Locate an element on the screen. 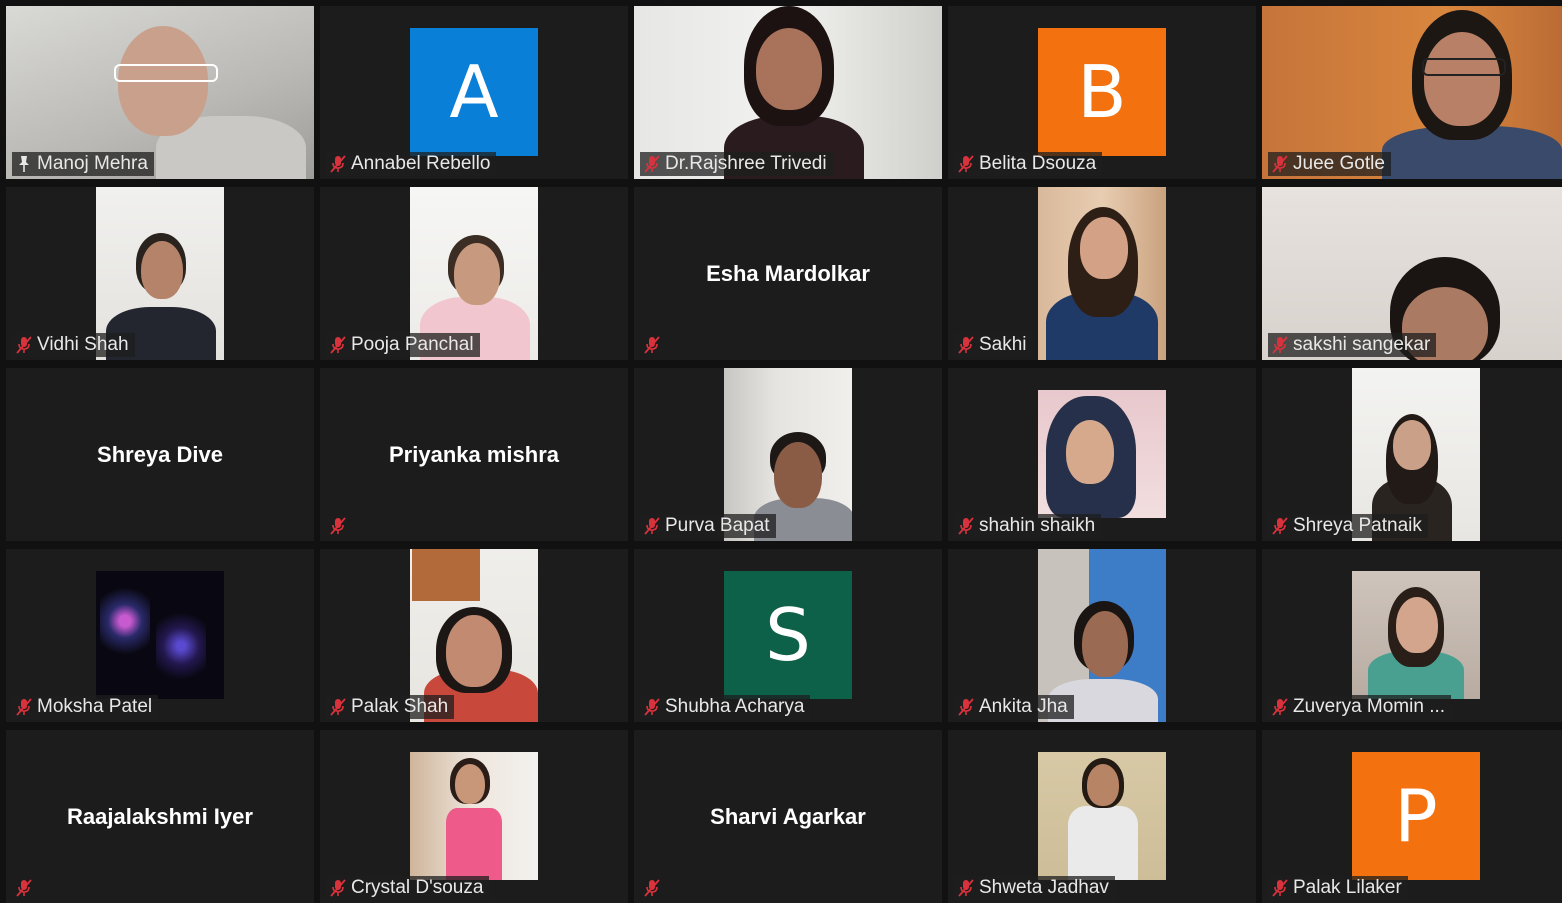 The image size is (1562, 903). participant-name-label: sakshi sangekar is located at coordinates (1352, 345).